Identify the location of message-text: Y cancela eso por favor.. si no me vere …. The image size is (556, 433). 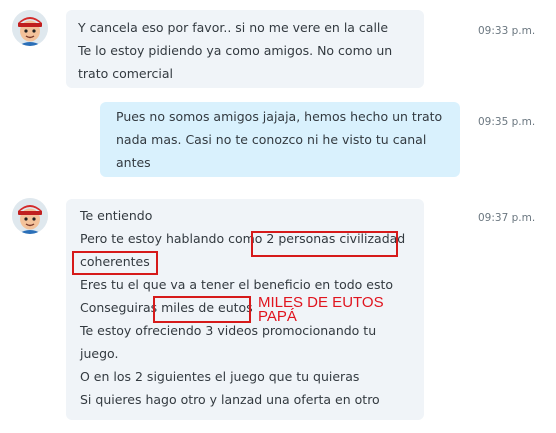
(233, 27).